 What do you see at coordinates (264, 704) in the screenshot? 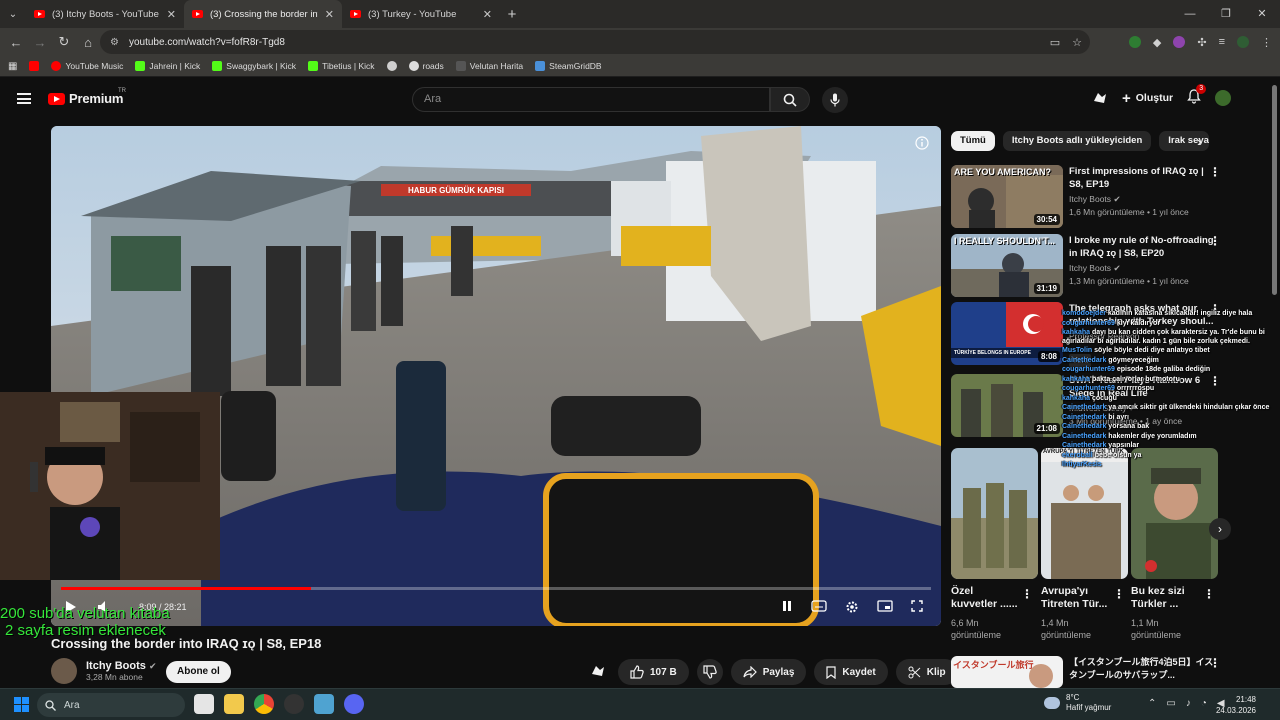
I see `chrome-icon` at bounding box center [264, 704].